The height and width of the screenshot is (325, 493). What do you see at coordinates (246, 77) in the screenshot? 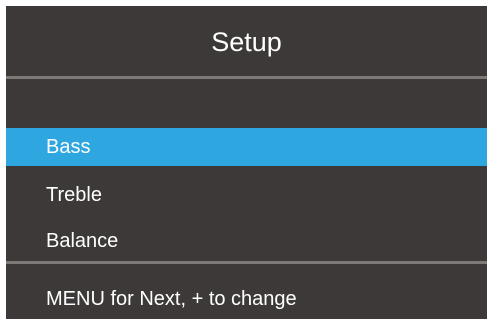
I see `header-divider` at bounding box center [246, 77].